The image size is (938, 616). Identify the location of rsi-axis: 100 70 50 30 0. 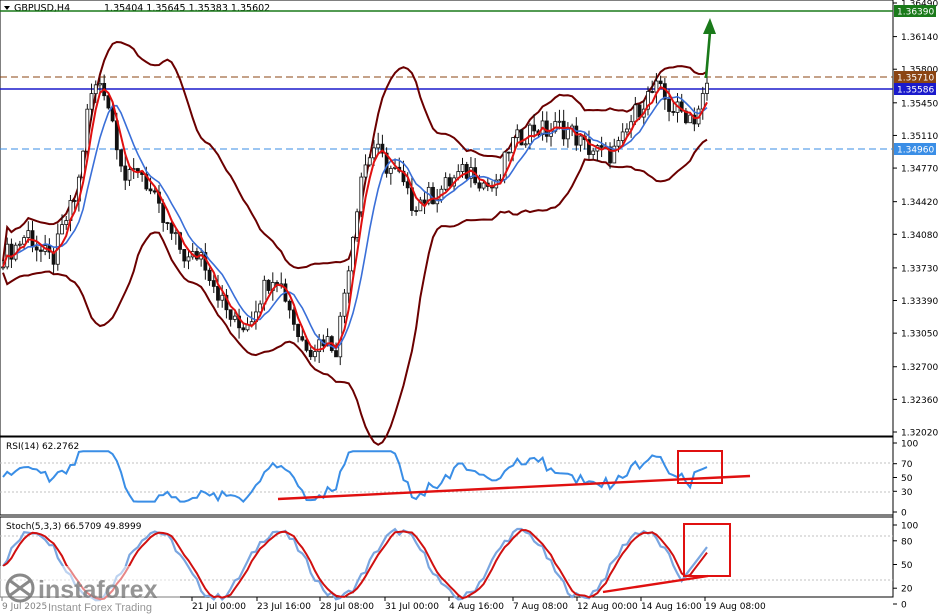
(905, 479).